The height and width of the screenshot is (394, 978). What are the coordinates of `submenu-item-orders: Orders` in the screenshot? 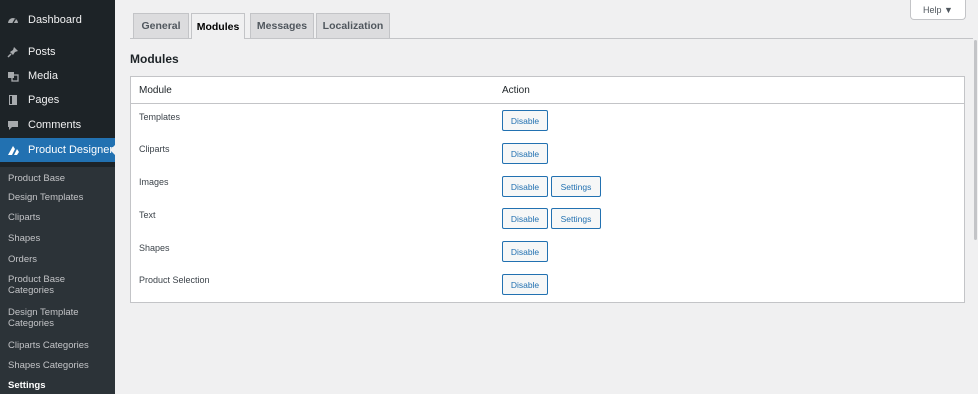 It's located at (60, 259).